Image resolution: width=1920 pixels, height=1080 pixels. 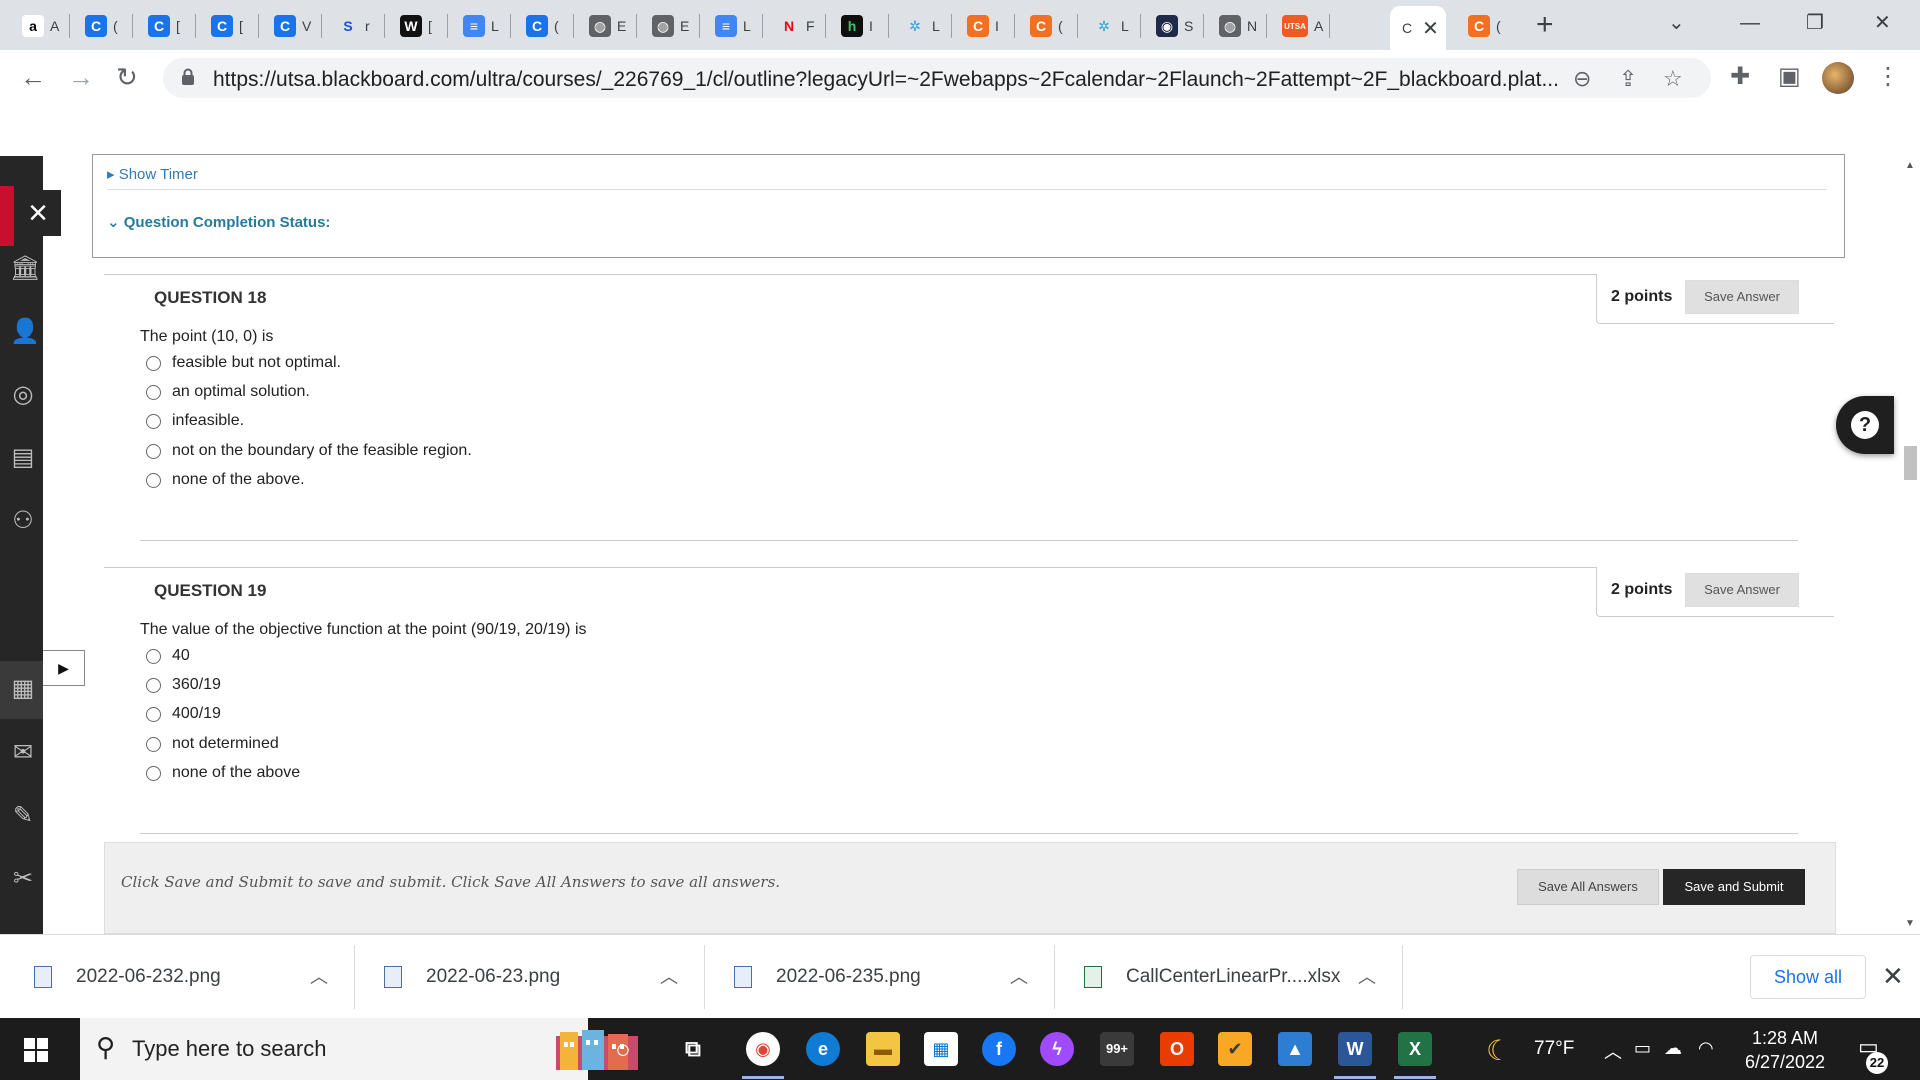 I want to click on organizations-icon: ⚇, so click(x=23, y=521).